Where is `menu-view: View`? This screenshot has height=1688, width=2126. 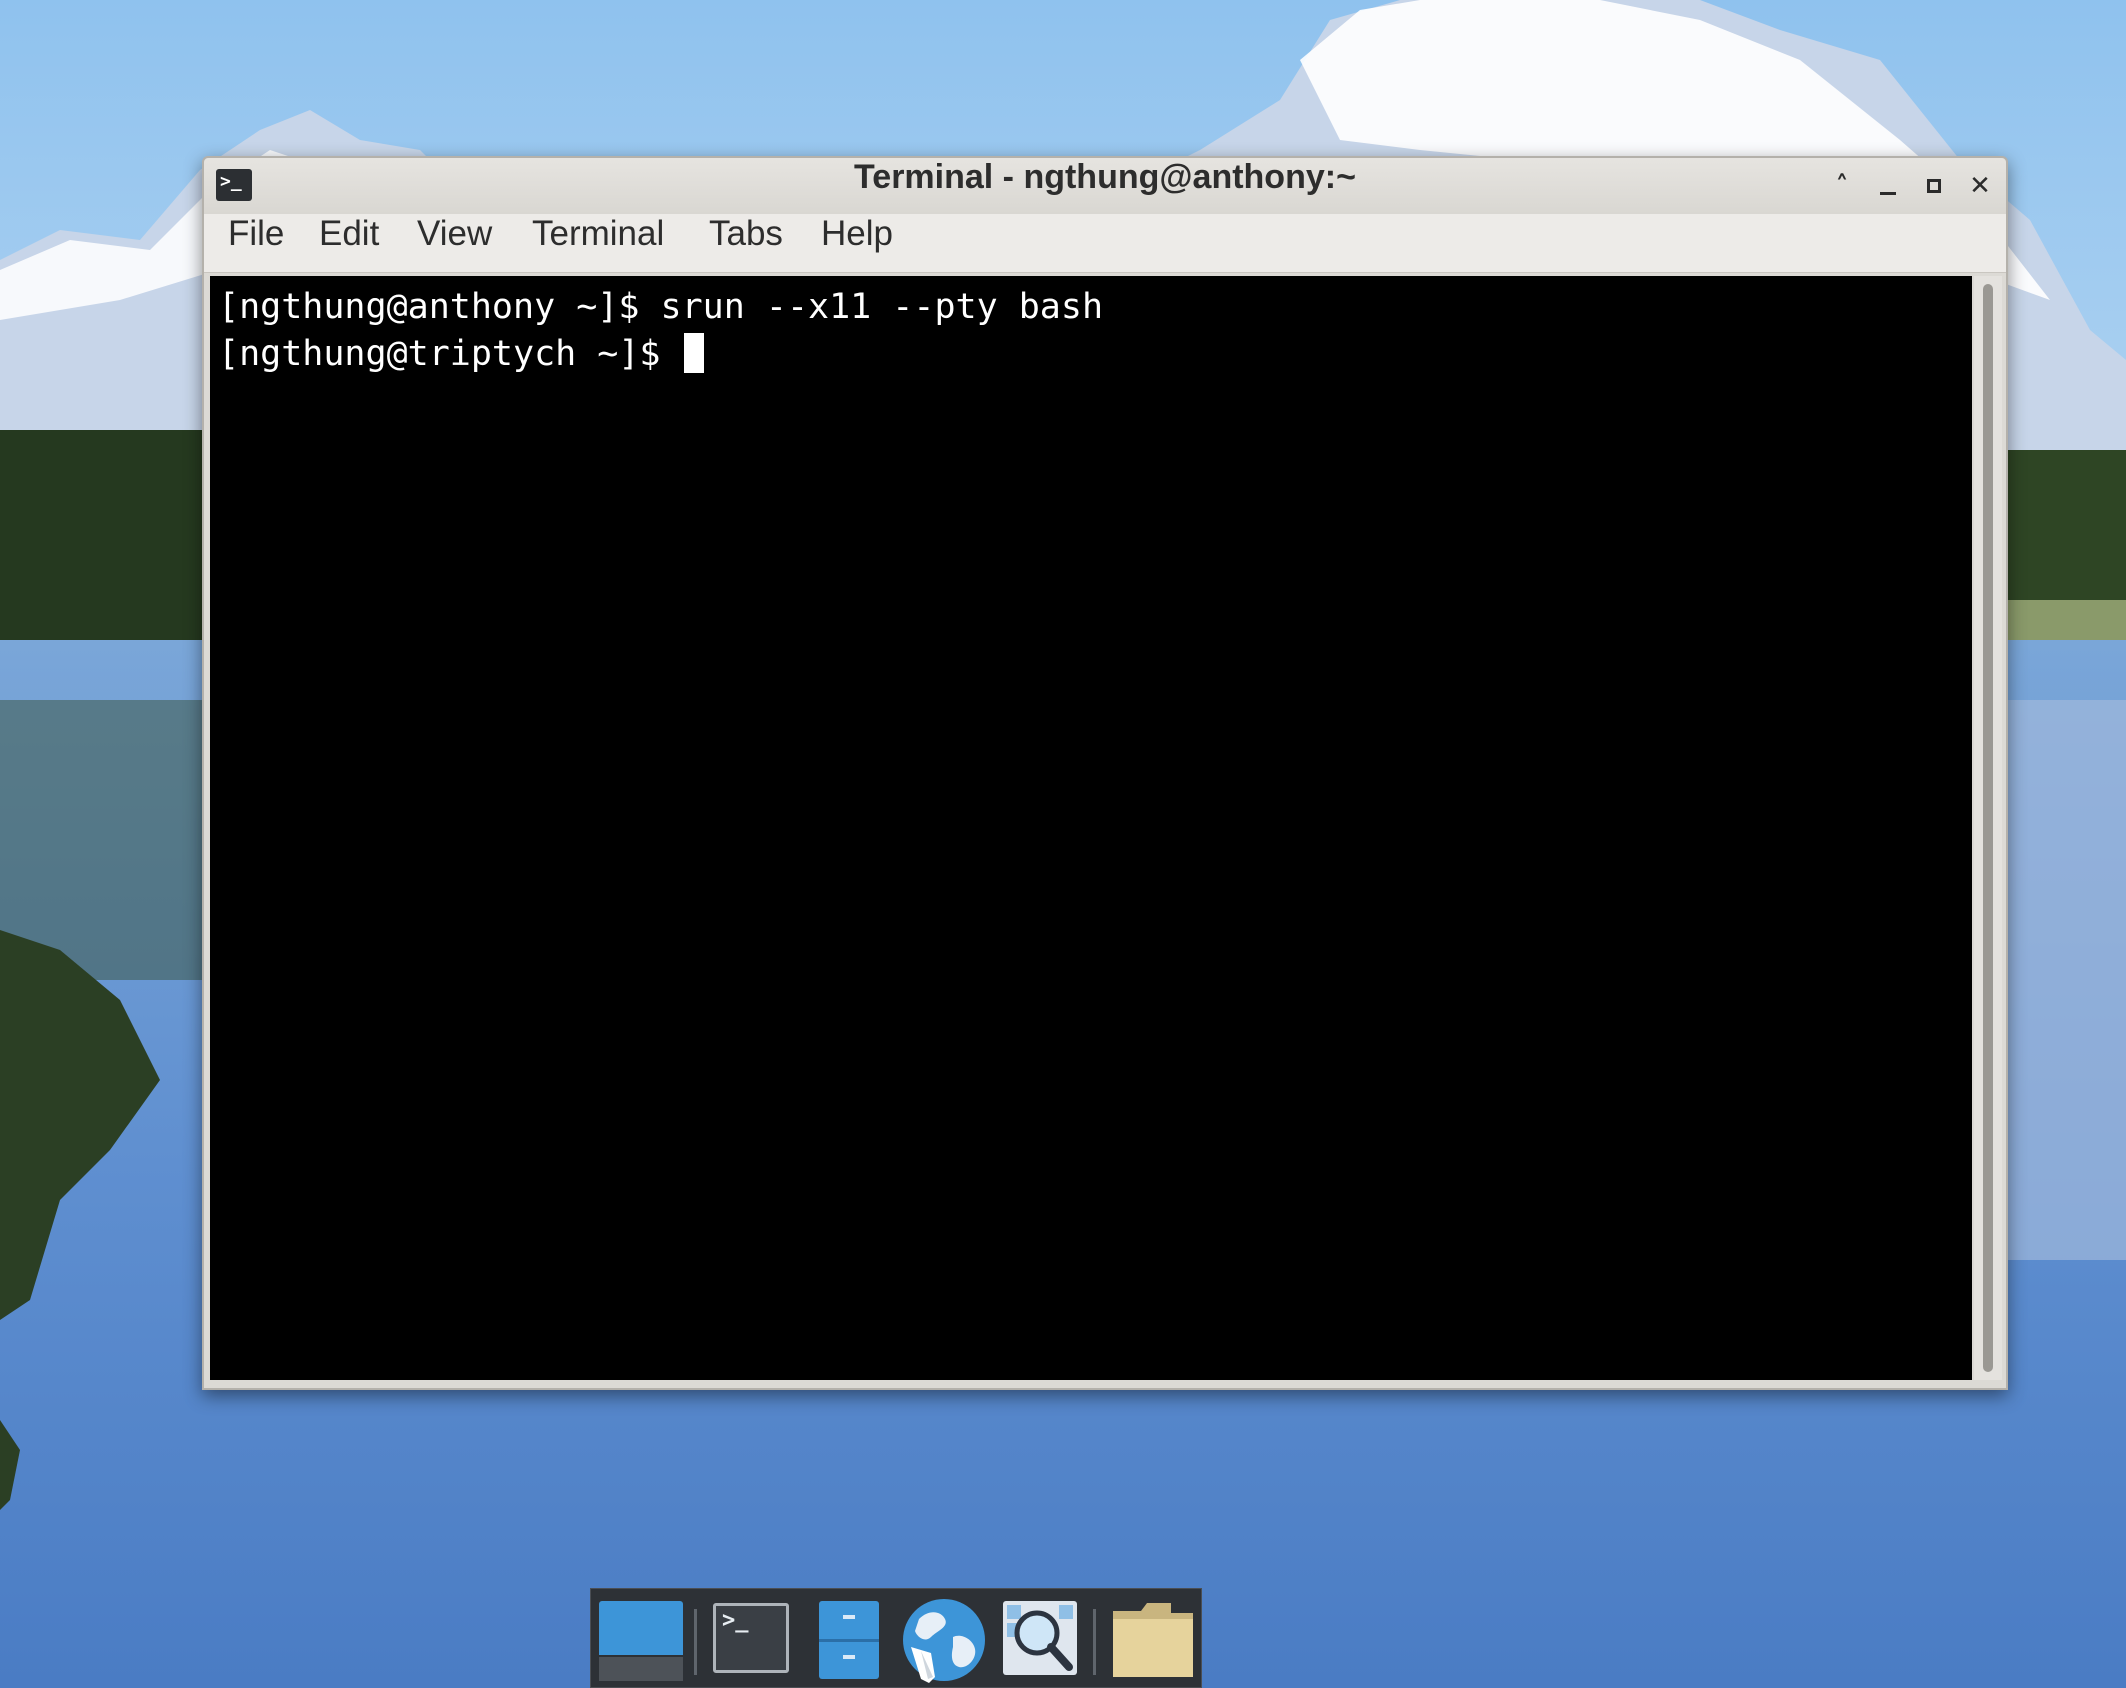 menu-view: View is located at coordinates (454, 243).